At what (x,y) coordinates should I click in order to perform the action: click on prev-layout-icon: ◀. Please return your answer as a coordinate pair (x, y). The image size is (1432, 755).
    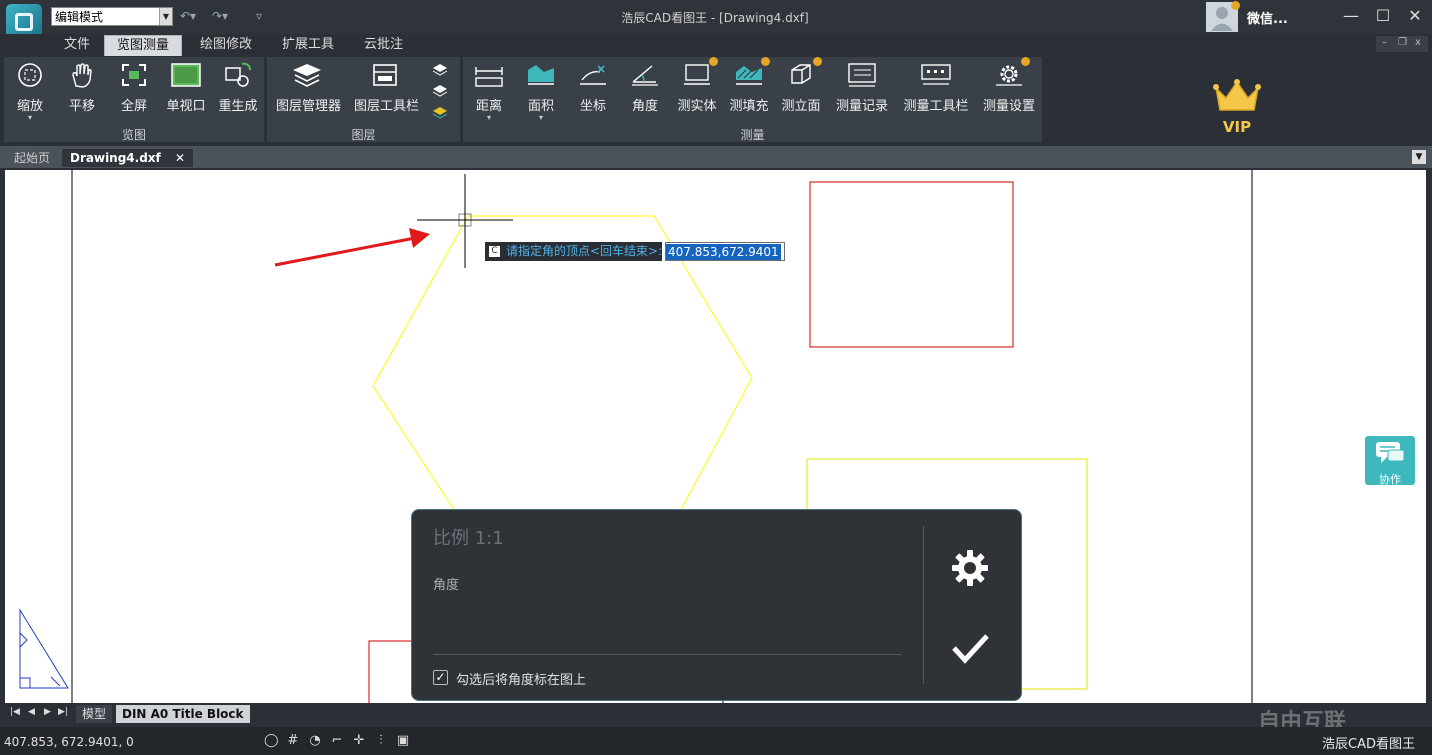
    Looking at the image, I should click on (31, 712).